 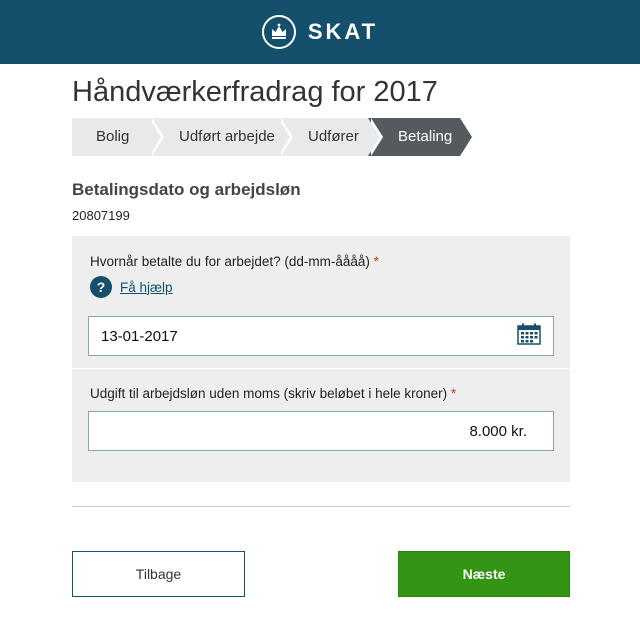 I want to click on labor-cost-value: 8.000 kr., so click(x=498, y=431).